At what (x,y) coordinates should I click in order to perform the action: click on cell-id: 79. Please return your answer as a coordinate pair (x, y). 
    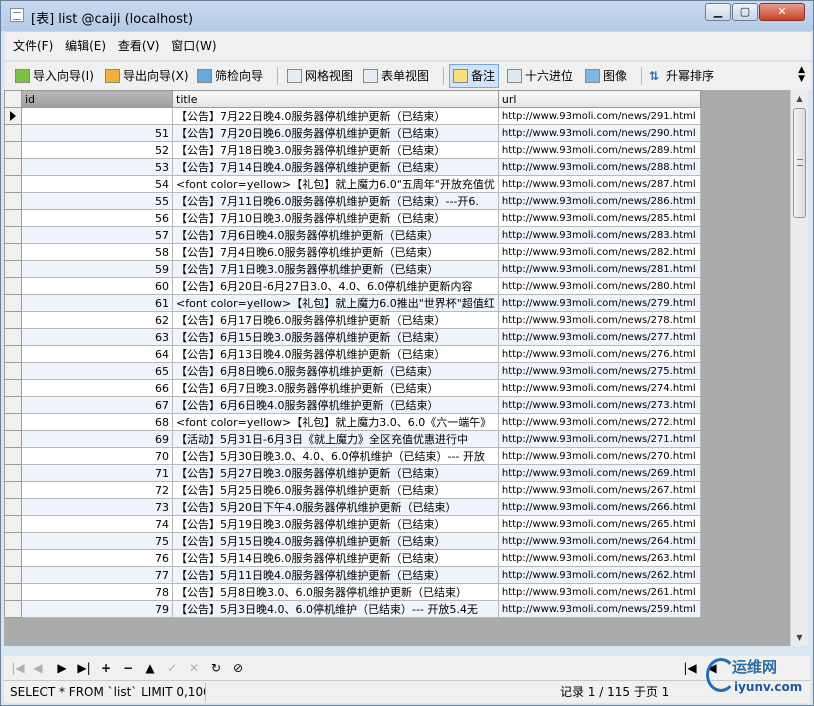
    Looking at the image, I should click on (97, 609).